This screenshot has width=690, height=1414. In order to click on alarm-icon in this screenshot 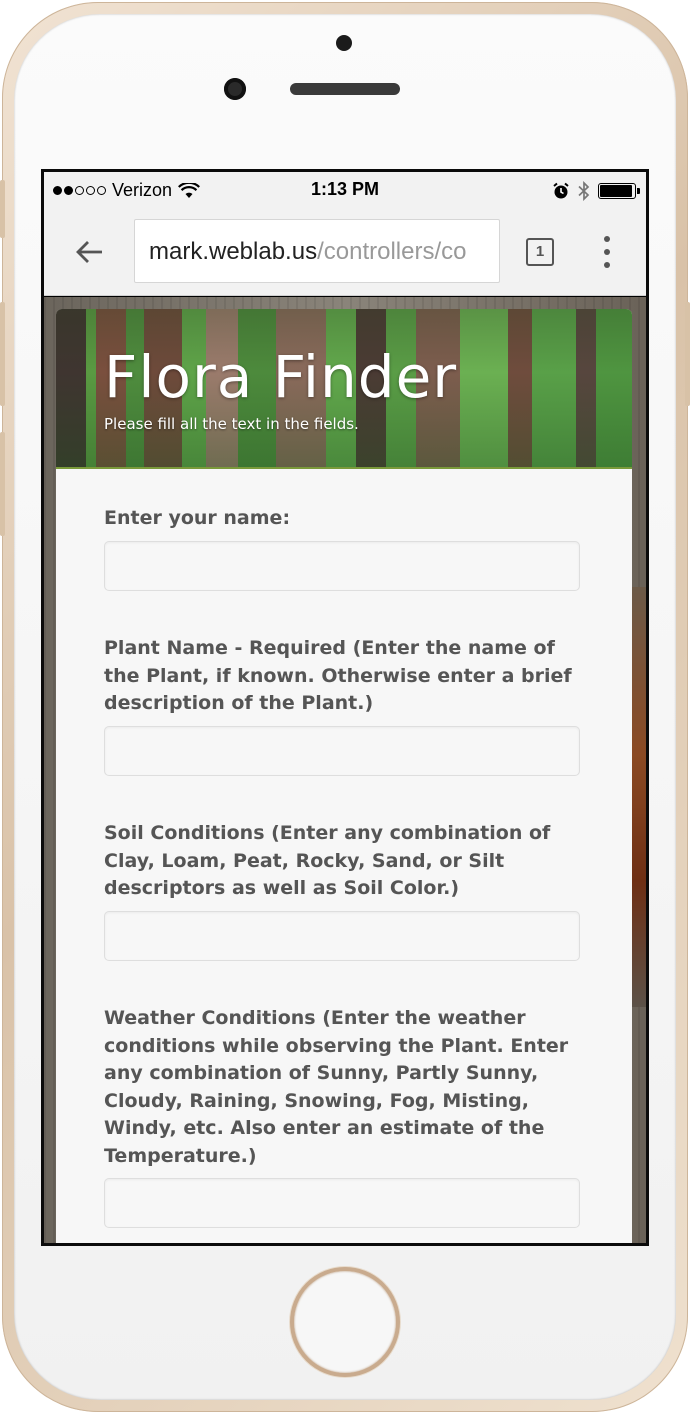, I will do `click(561, 190)`.